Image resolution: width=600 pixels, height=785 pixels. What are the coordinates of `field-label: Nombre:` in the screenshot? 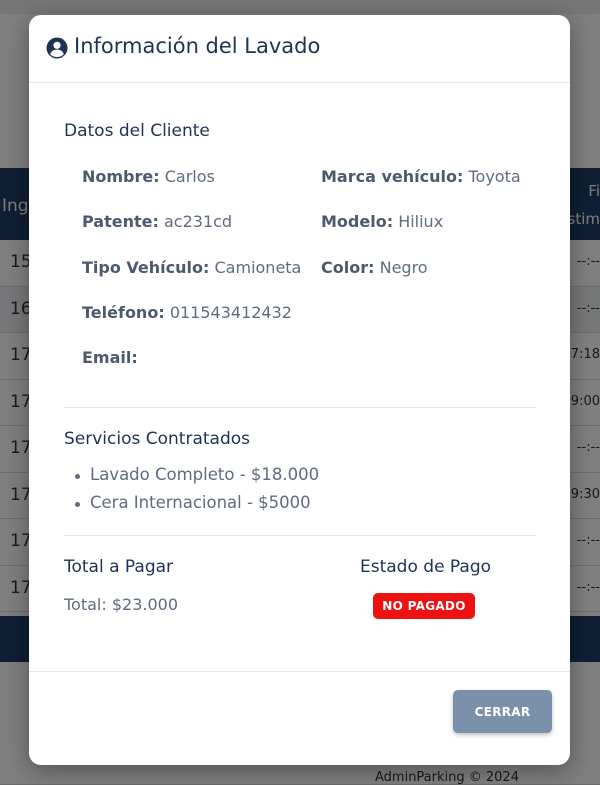 It's located at (121, 176).